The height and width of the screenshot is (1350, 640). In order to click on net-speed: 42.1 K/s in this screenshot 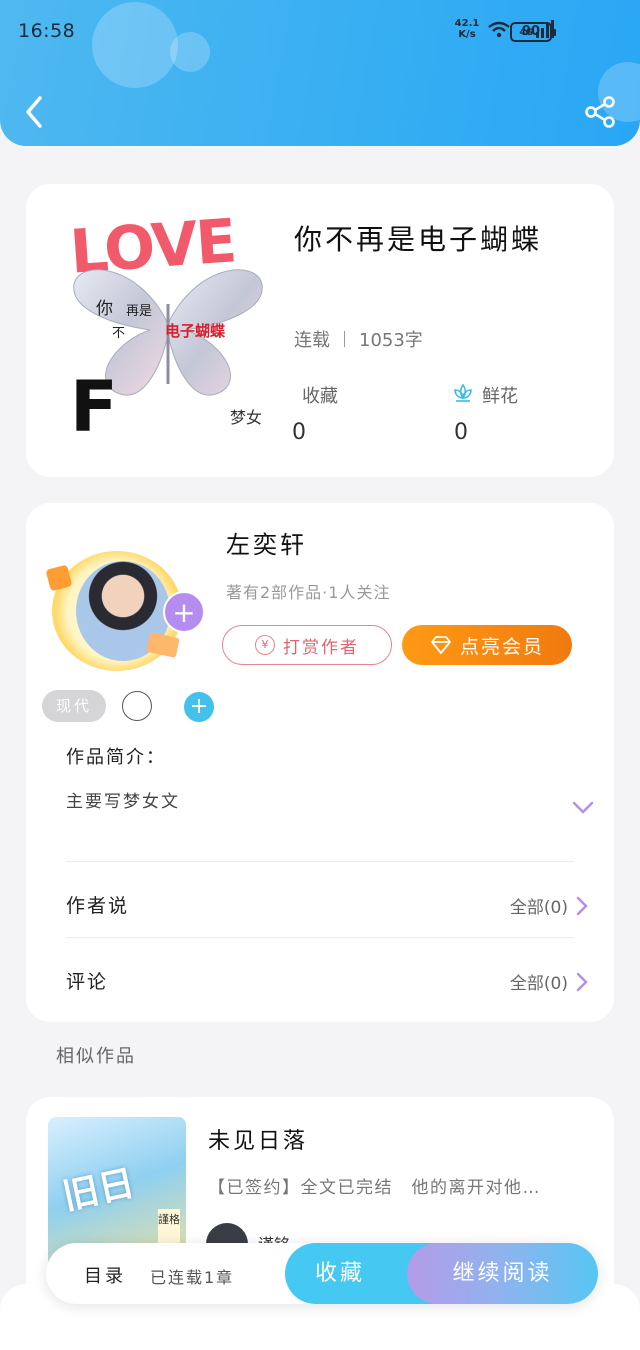, I will do `click(467, 29)`.